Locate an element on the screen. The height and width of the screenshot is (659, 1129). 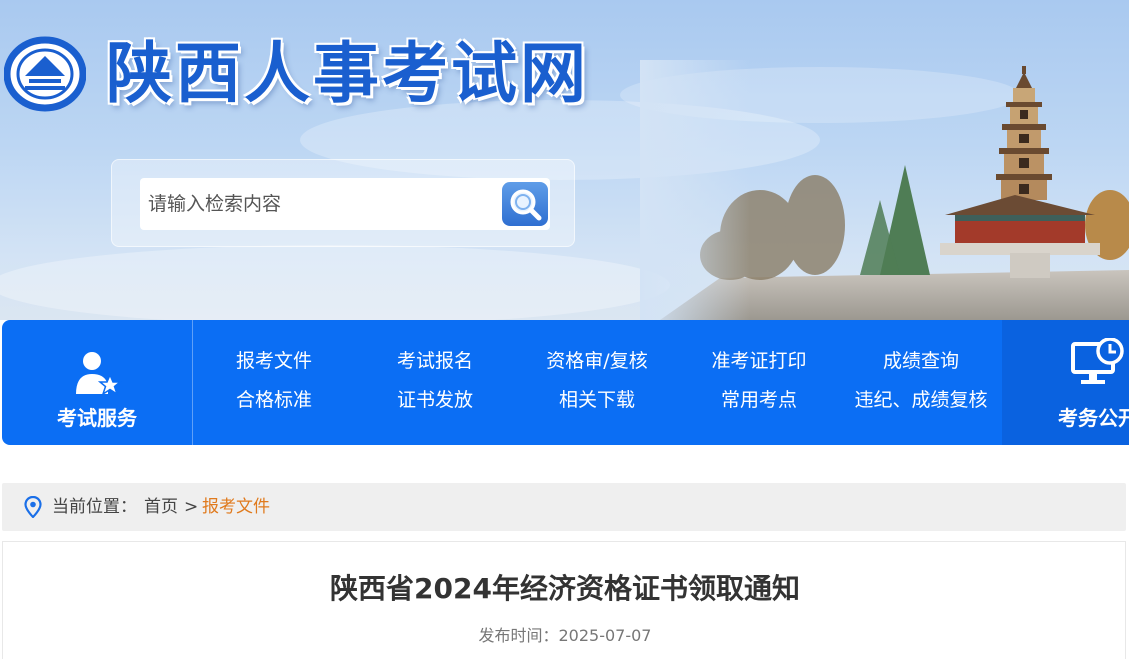
breadcrumb-current-link: 报考文件 is located at coordinates (236, 507).